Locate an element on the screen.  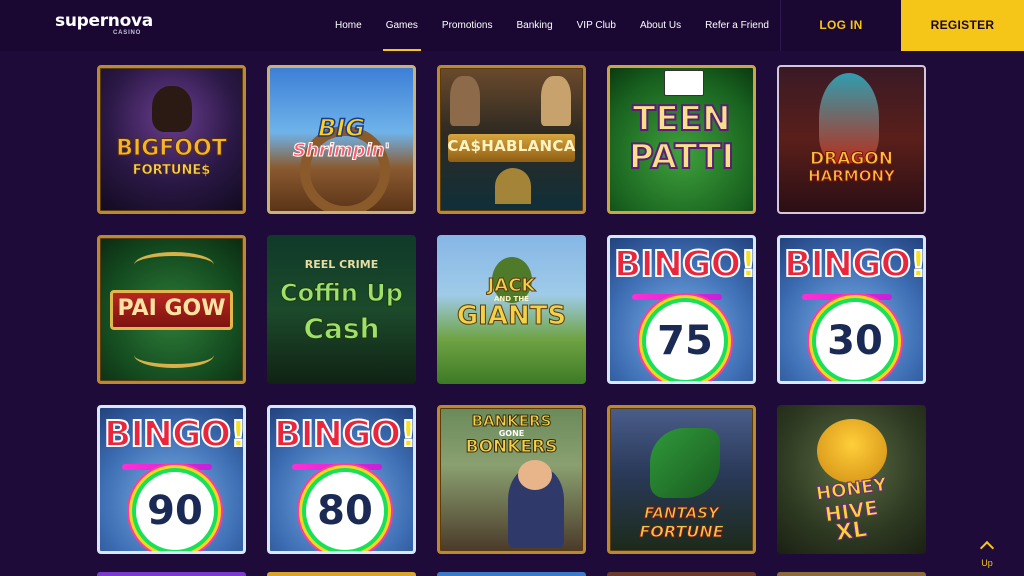
game-tile-bingo-30: BINGO! 30 is located at coordinates (851, 309).